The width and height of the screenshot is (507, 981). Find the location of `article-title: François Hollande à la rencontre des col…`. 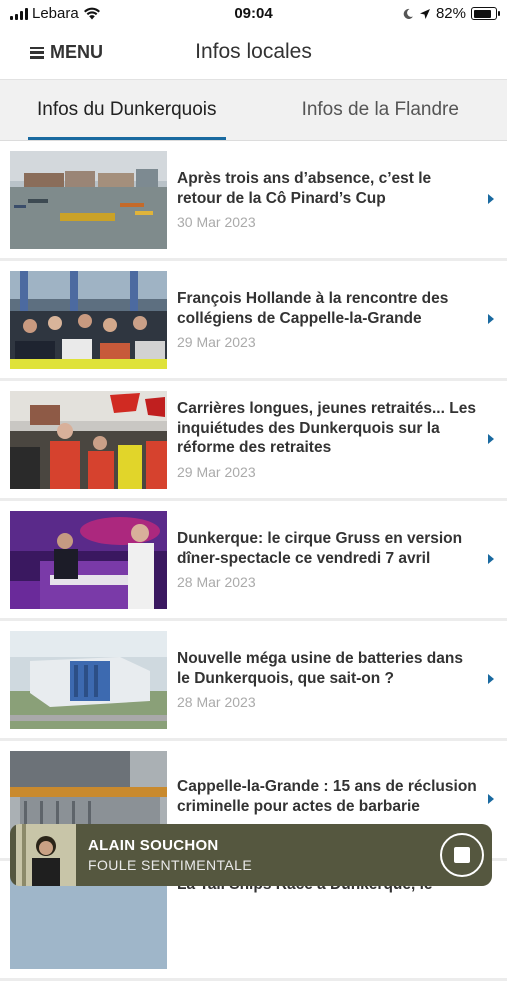

article-title: François Hollande à la rencontre des col… is located at coordinates (327, 308).